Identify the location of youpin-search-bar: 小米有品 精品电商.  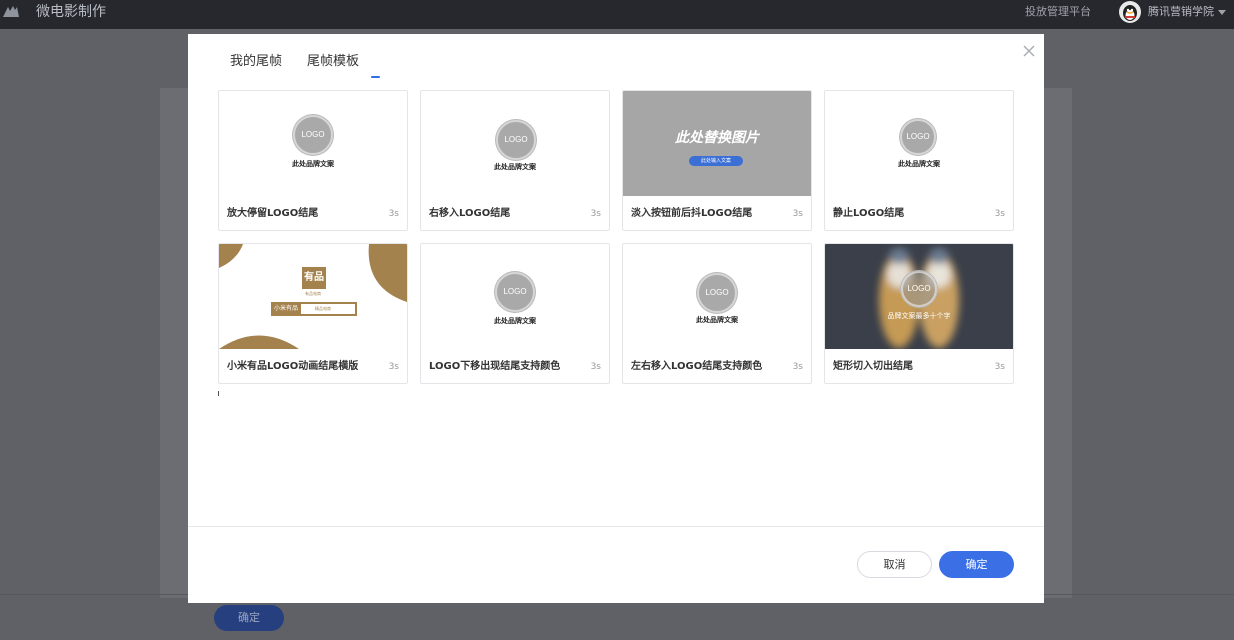
(314, 309).